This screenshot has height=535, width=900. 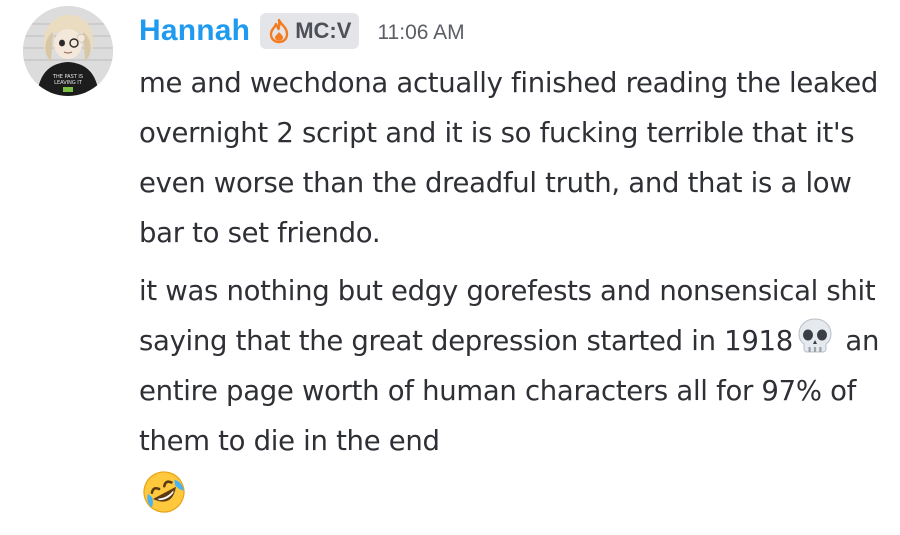 I want to click on timestamp: 11:06 AM, so click(x=420, y=33).